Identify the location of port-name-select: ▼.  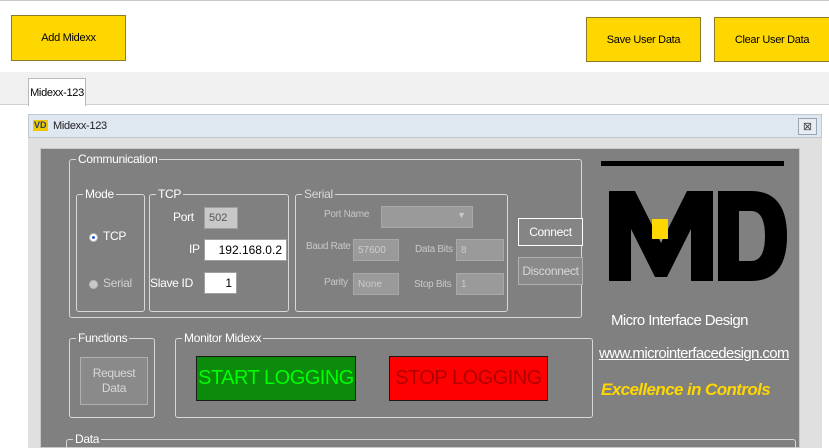
(427, 217).